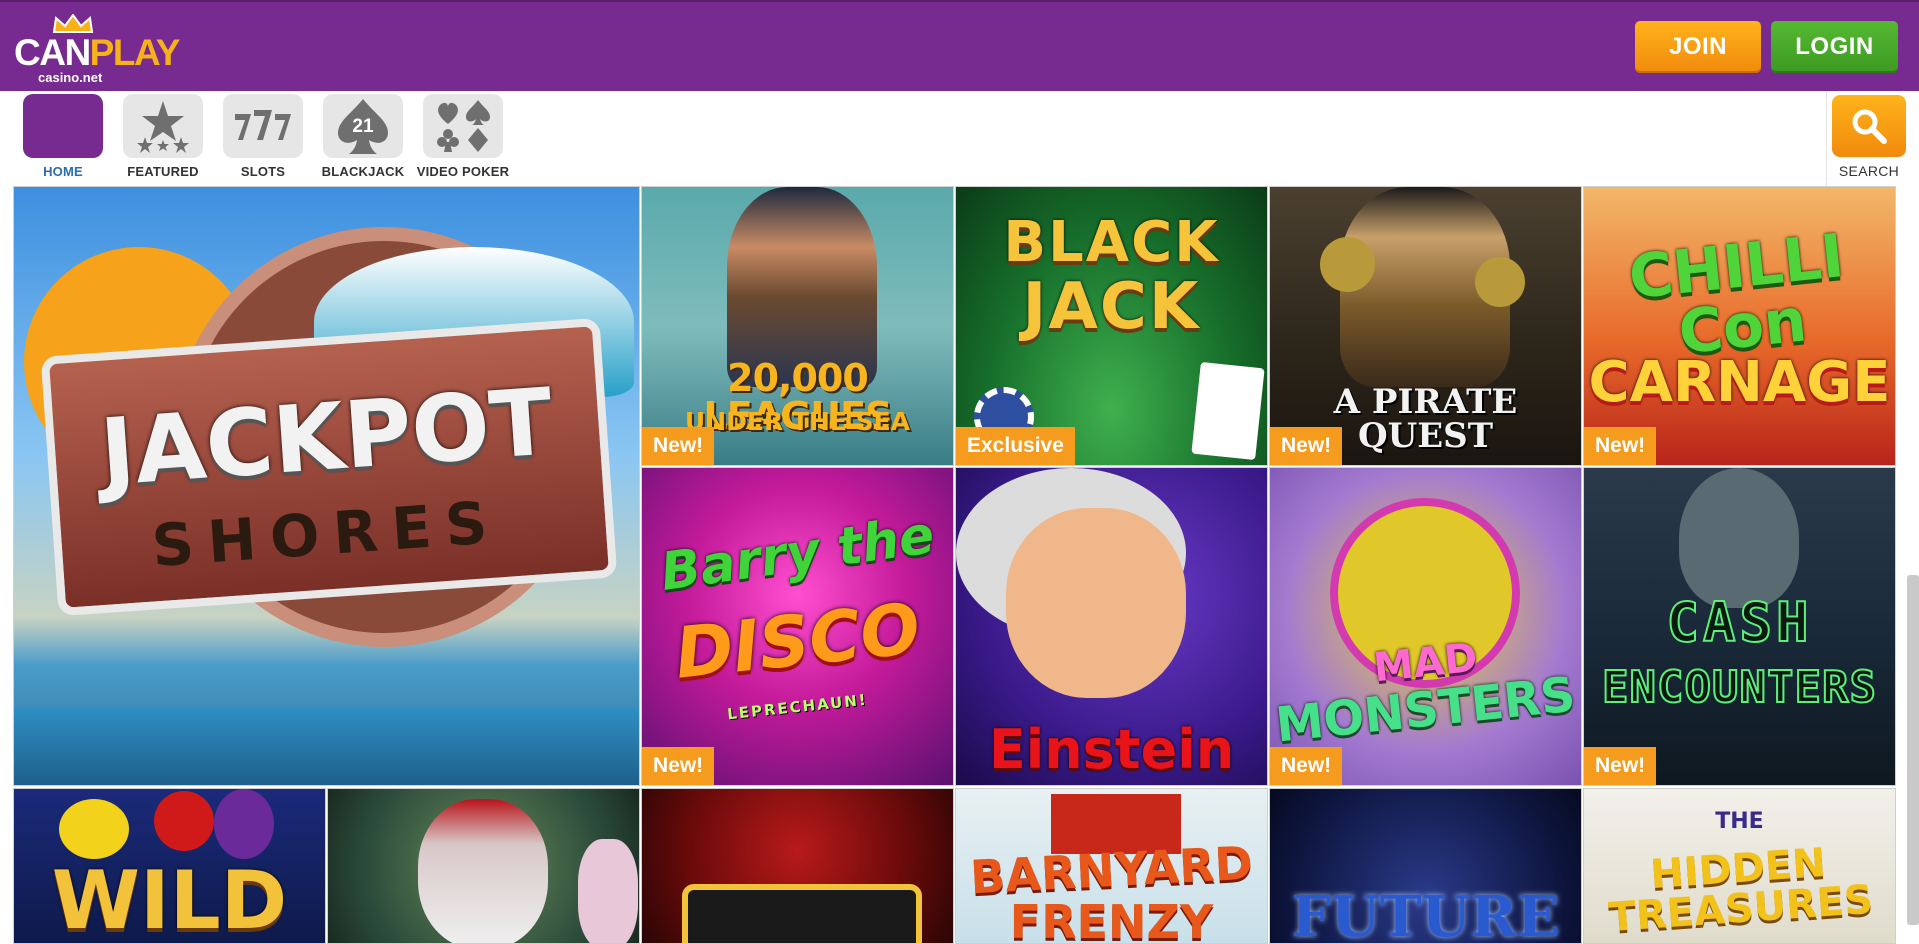  I want to click on canplay-logo: CANPLAY casino.net, so click(97, 49).